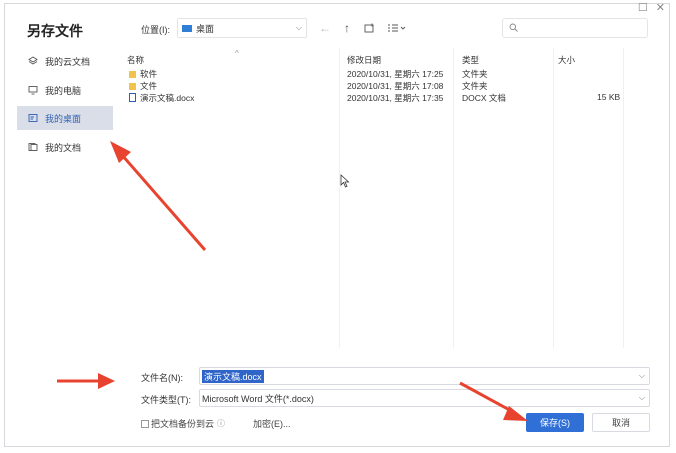  I want to click on checkbox-box, so click(145, 423).